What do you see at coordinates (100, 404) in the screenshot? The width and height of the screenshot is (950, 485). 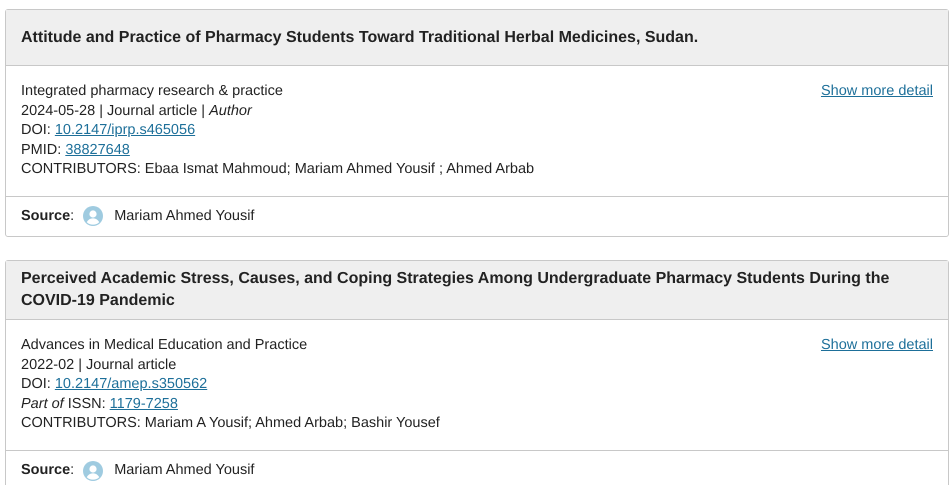 I see `identifier-line: Part of ISSN: 1179-7258` at bounding box center [100, 404].